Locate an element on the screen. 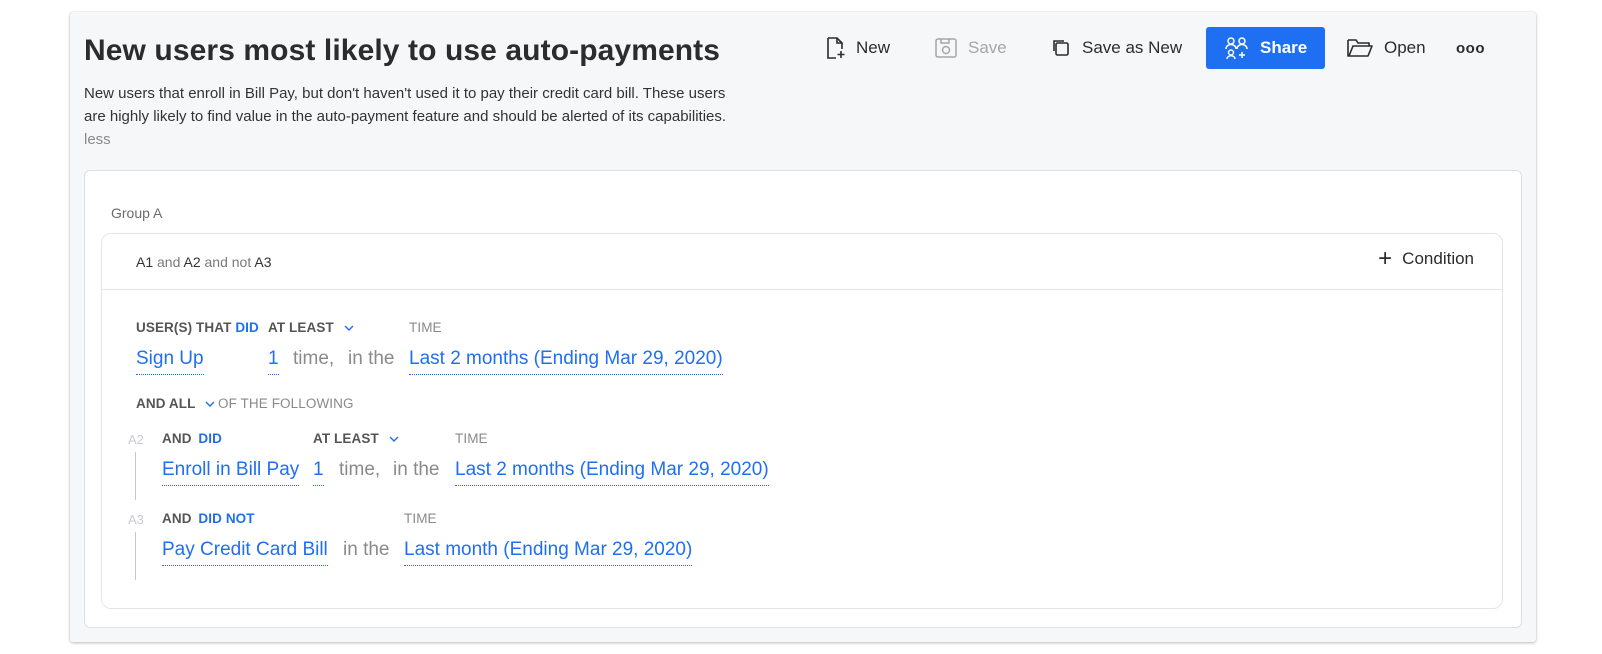 The width and height of the screenshot is (1602, 654). share-label: Share is located at coordinates (1284, 47).